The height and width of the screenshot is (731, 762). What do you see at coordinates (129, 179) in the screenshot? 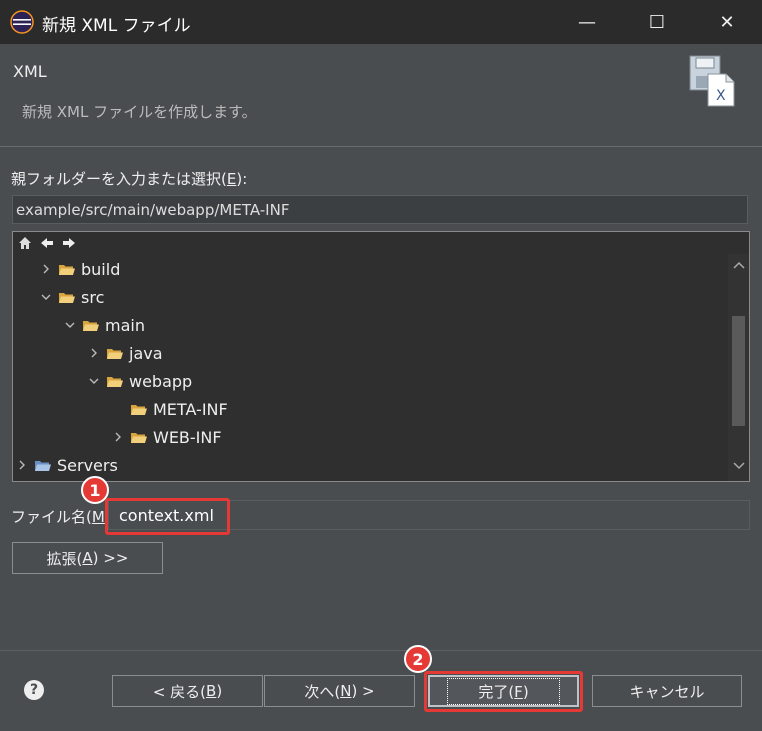
I see `parent-folder-label: 親フォルダーを入力または選択(E):` at bounding box center [129, 179].